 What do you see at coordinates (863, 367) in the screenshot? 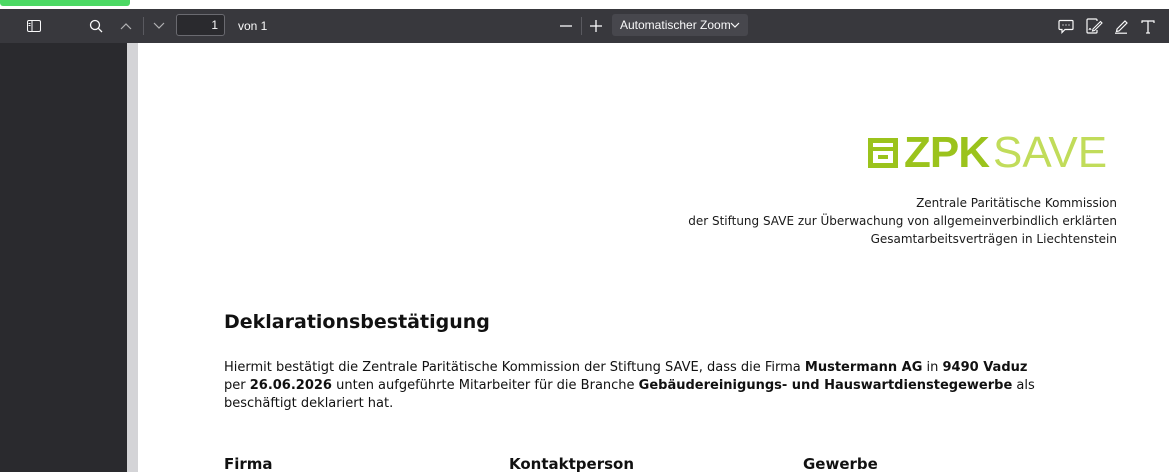
I see `company-name: Mustermann AG` at bounding box center [863, 367].